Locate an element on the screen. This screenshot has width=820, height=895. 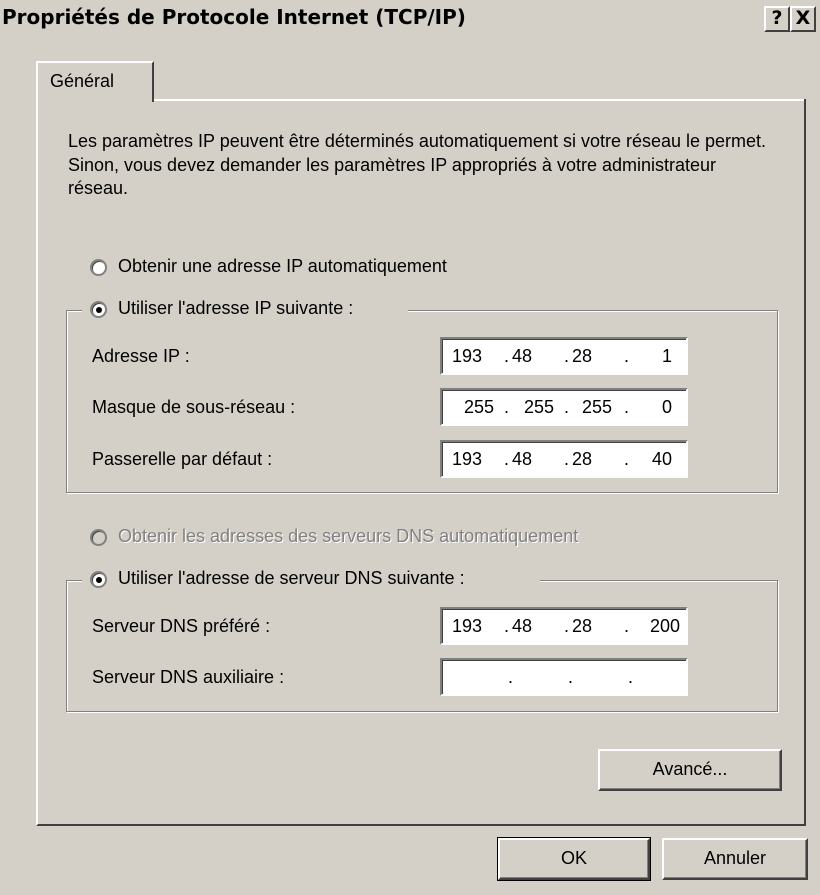
ok-button: OK is located at coordinates (574, 859).